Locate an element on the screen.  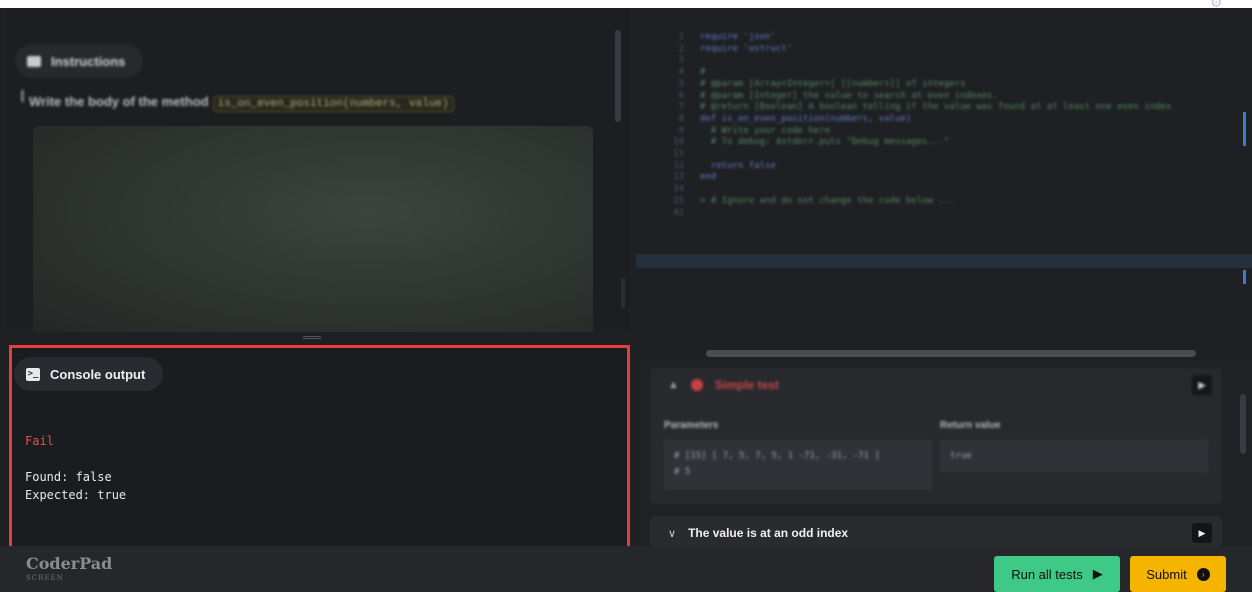
instructions-quote-bar is located at coordinates (22, 96).